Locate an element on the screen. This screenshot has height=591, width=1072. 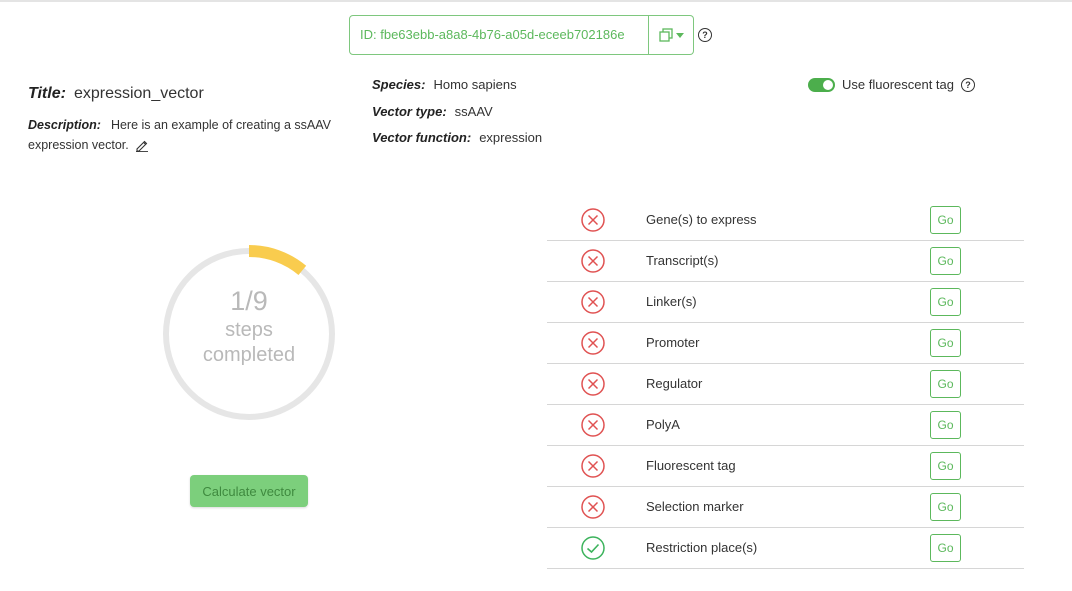
id-help-icon: ? is located at coordinates (705, 35).